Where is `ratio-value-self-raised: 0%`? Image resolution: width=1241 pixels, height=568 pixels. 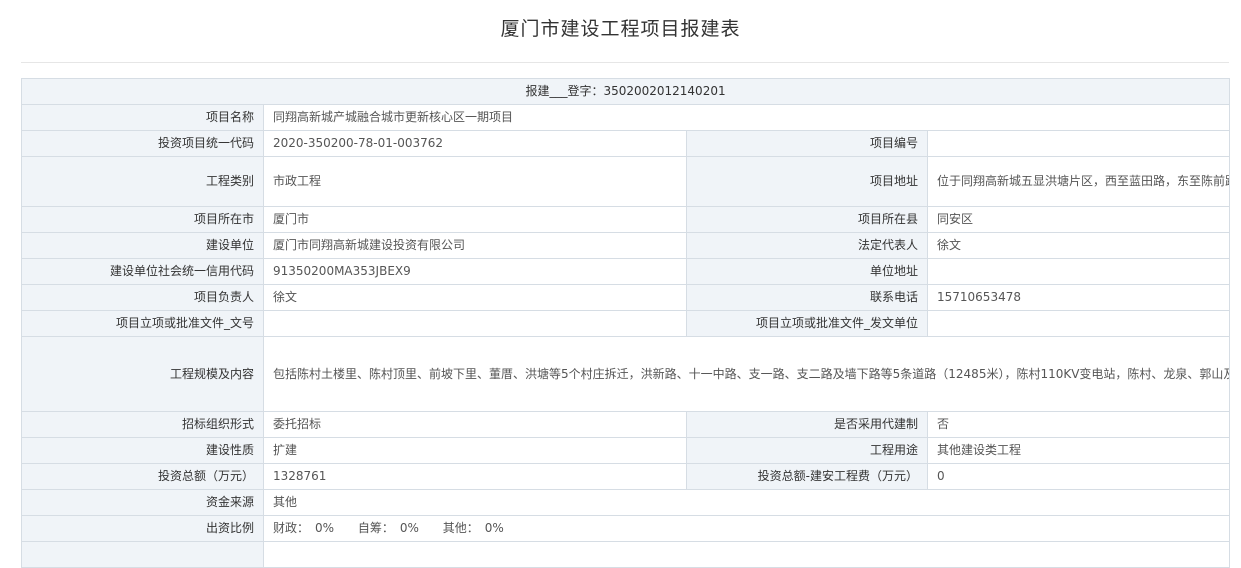 ratio-value-self-raised: 0% is located at coordinates (409, 528).